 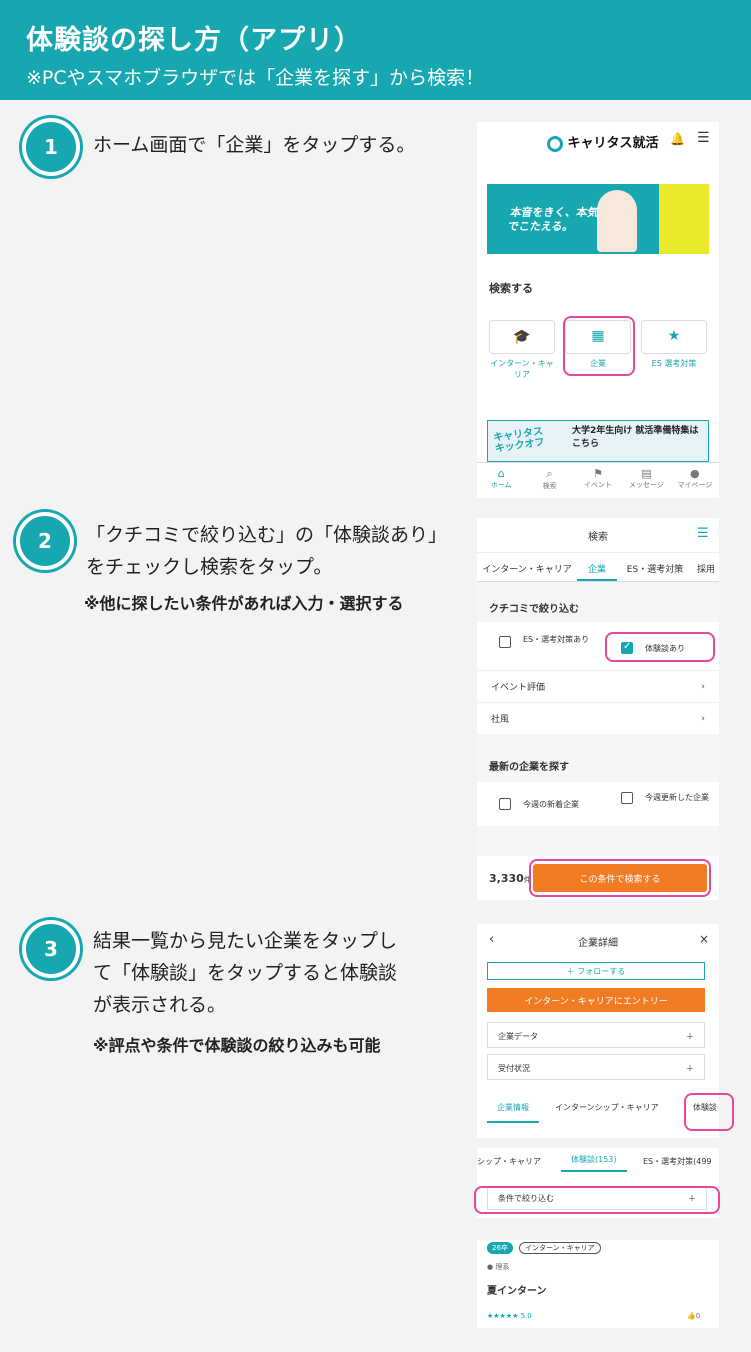 I want to click on checkbox-updated-label: 今週更新した企業, so click(x=677, y=797).